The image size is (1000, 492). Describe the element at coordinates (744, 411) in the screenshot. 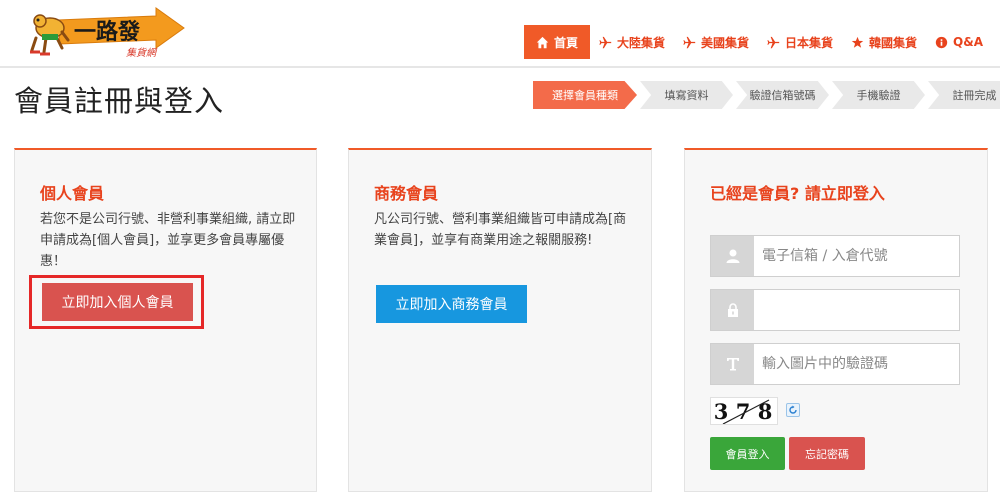

I see `captcha-image: 3 7 8` at that location.